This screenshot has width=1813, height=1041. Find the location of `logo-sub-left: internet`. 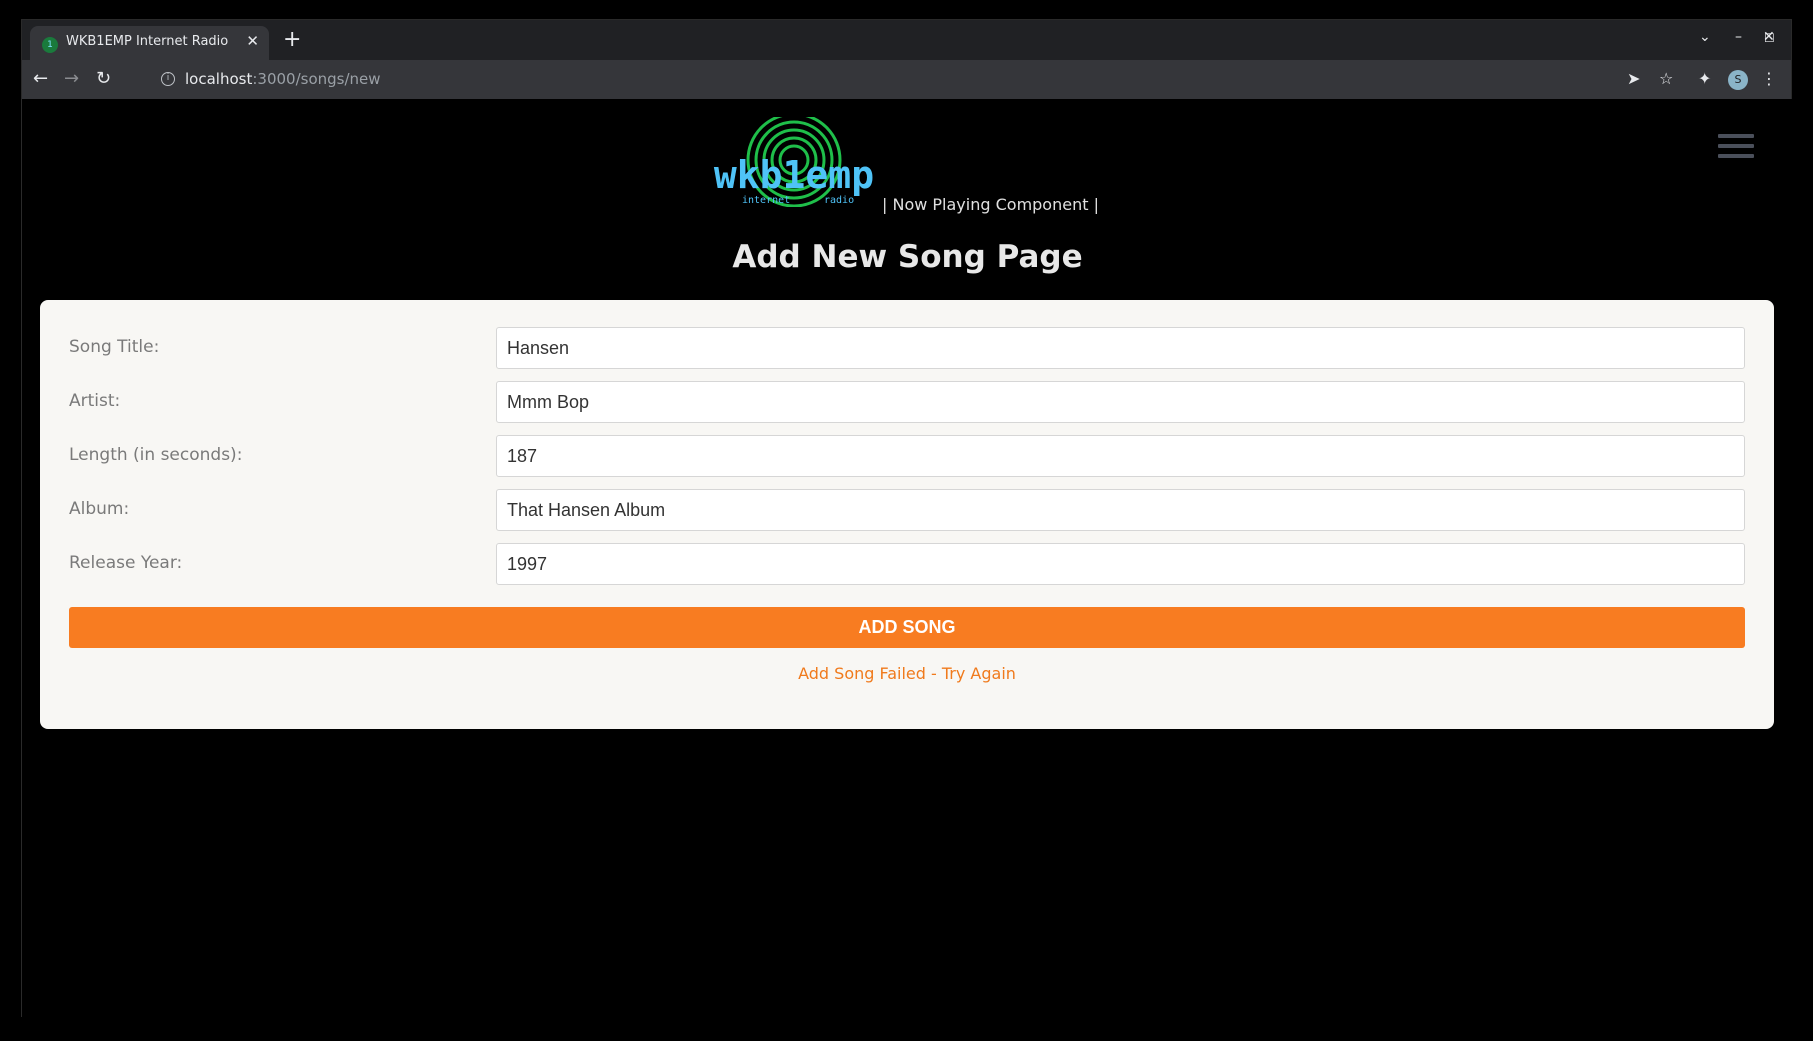

logo-sub-left: internet is located at coordinates (766, 200).